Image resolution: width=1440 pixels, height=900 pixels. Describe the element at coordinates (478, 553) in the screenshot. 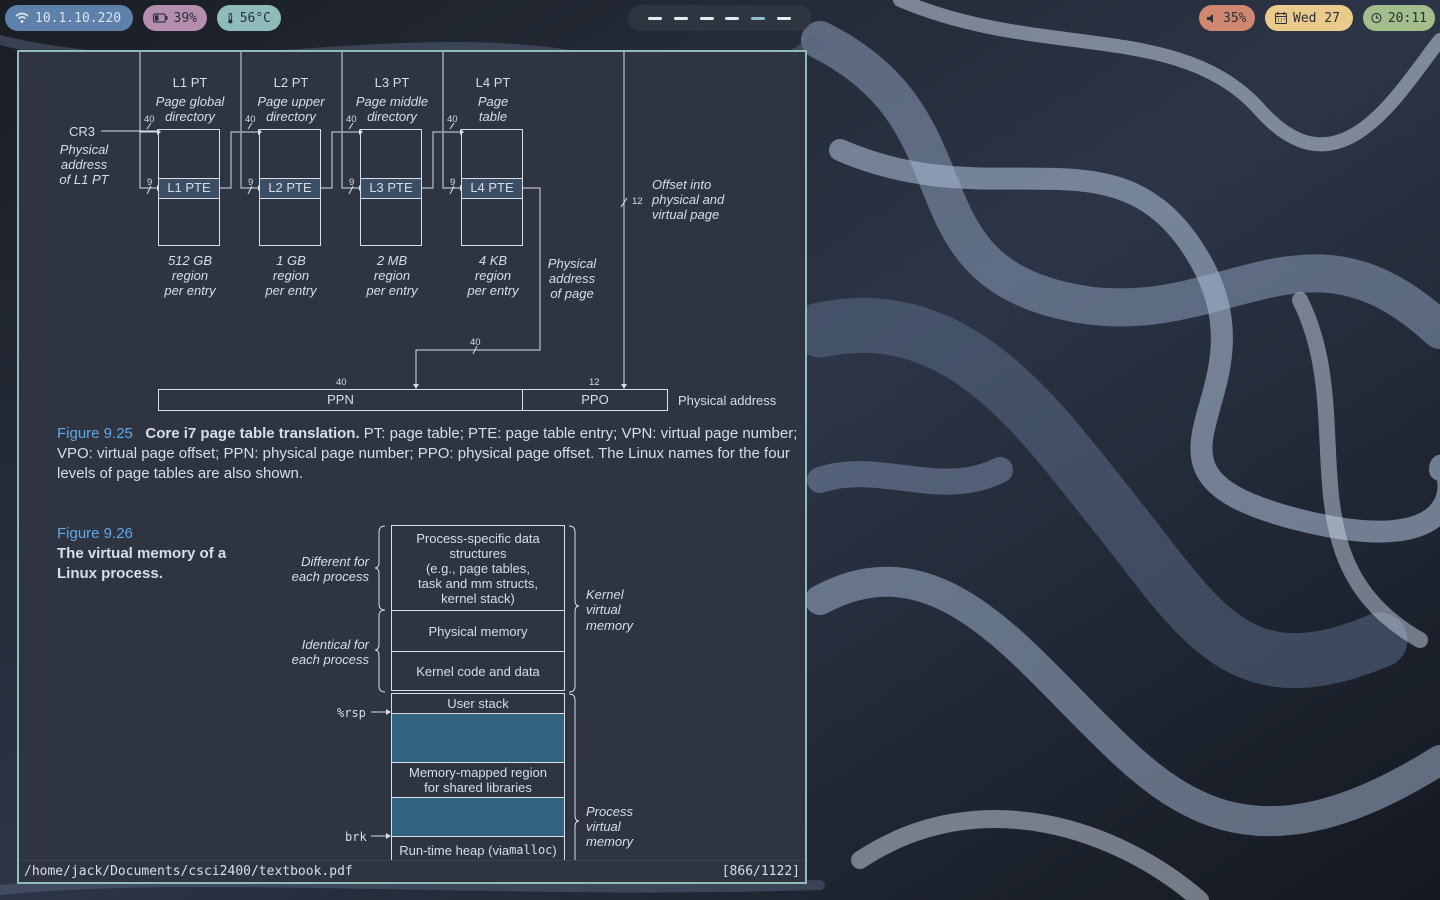

I see `proc-specific-line-2: structures` at that location.